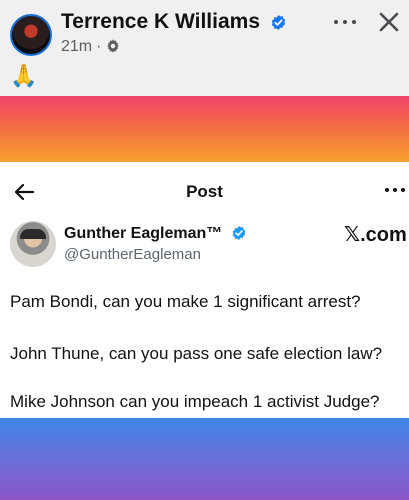  Describe the element at coordinates (204, 191) in the screenshot. I see `x-header-title: Post` at that location.